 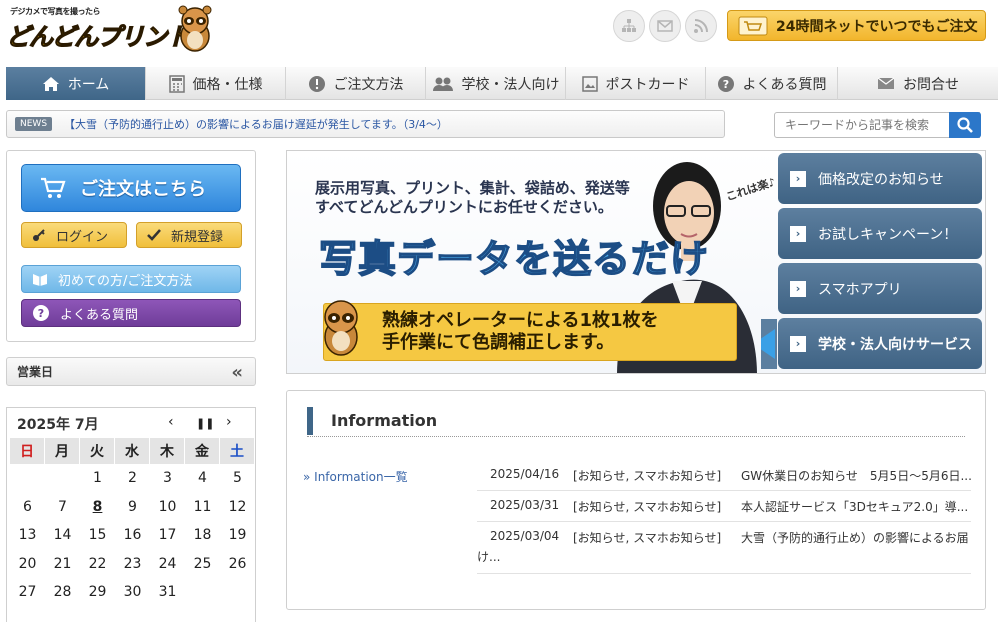 I want to click on next-month-icon: ›, so click(x=229, y=422).